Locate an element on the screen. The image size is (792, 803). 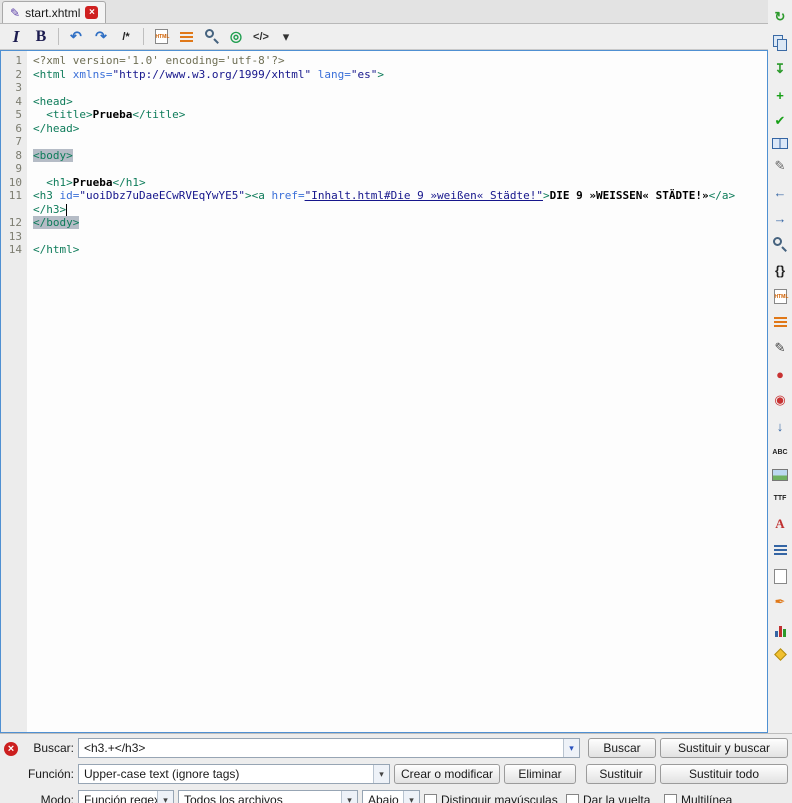
code-line: 5 <title>Prueba</title> is located at coordinates (384, 115).